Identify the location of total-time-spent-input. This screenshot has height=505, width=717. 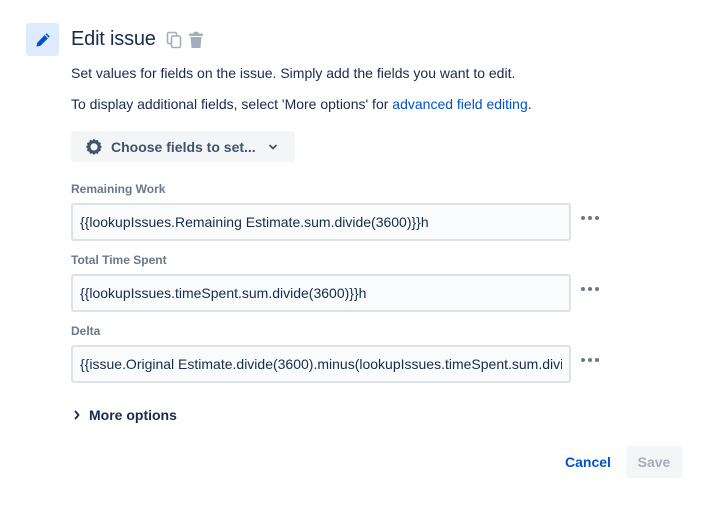
(321, 293).